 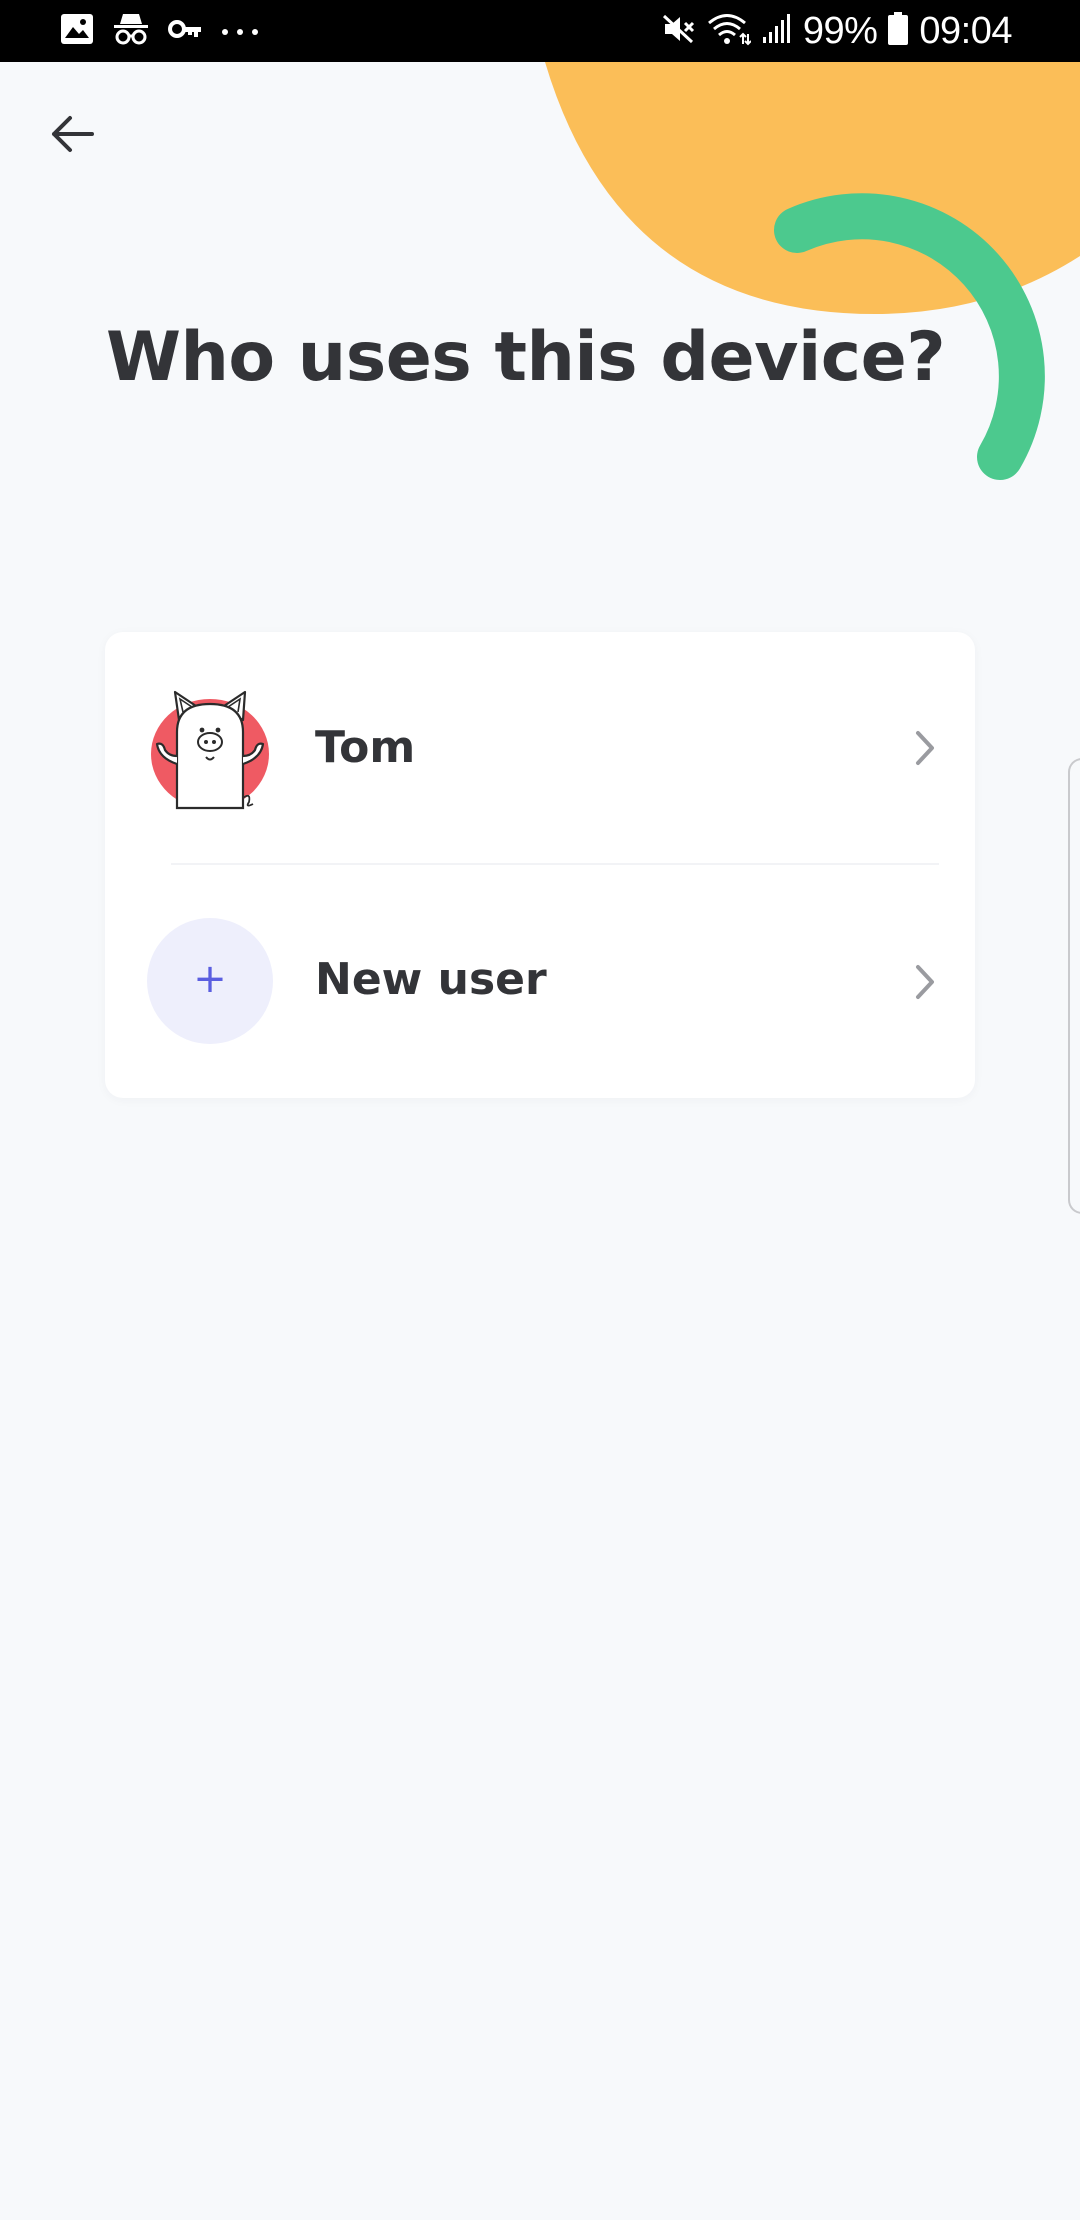 What do you see at coordinates (777, 31) in the screenshot?
I see `signal-icon` at bounding box center [777, 31].